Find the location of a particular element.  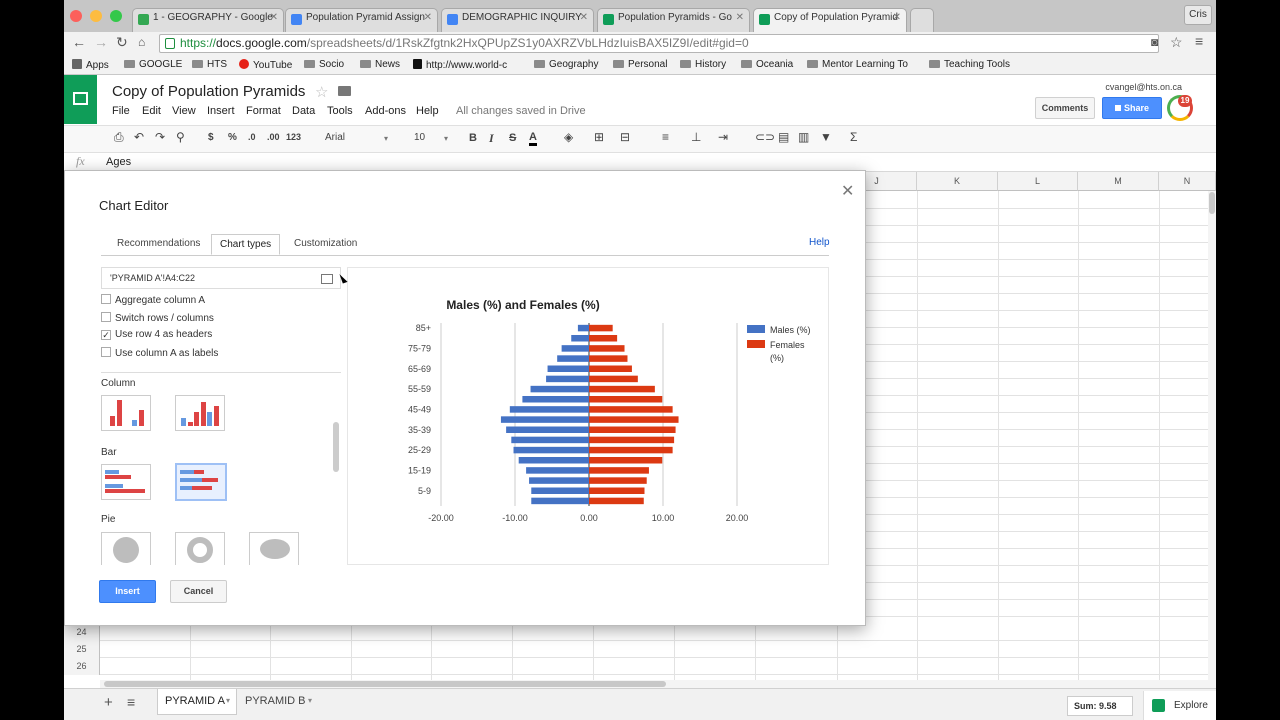

print-icon: ⎙ is located at coordinates (119, 137).